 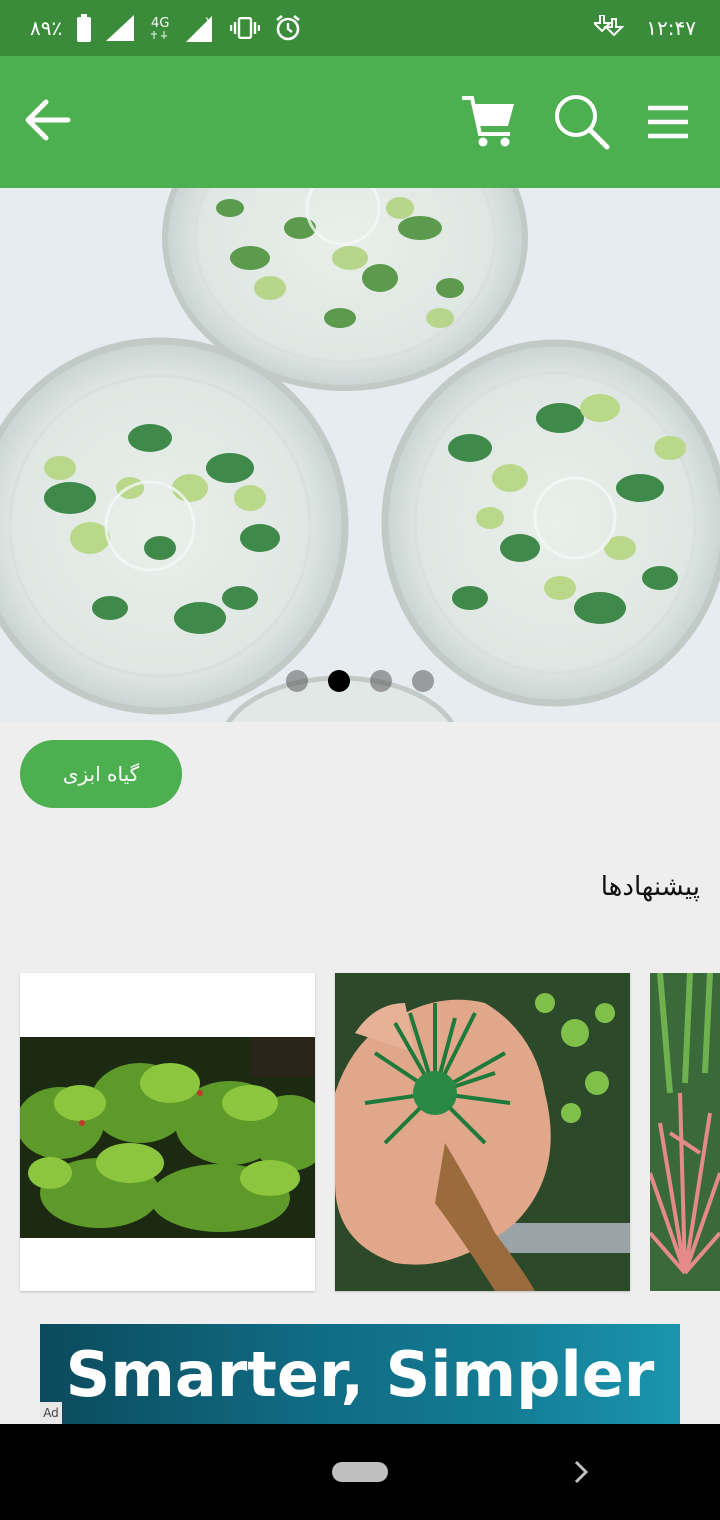 I want to click on status-left-group: ۸۹٪ 4G x, so click(x=166, y=28).